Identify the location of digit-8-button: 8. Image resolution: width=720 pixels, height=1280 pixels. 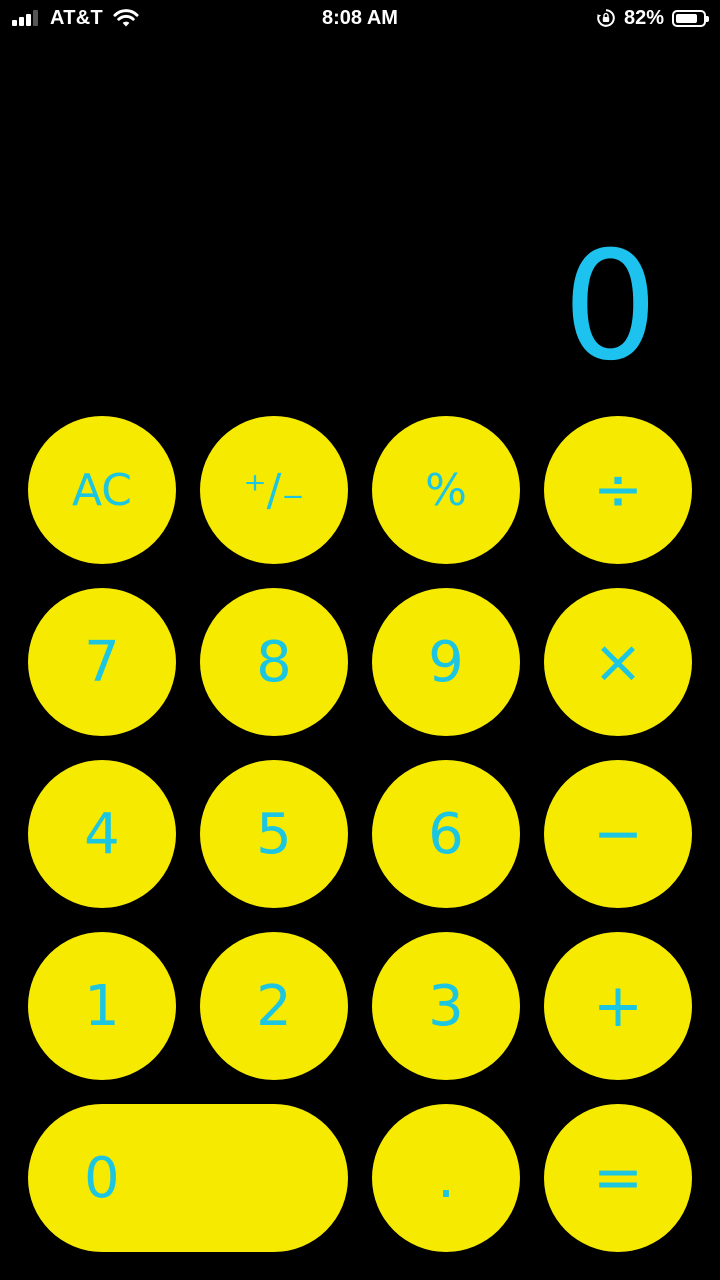
(274, 662).